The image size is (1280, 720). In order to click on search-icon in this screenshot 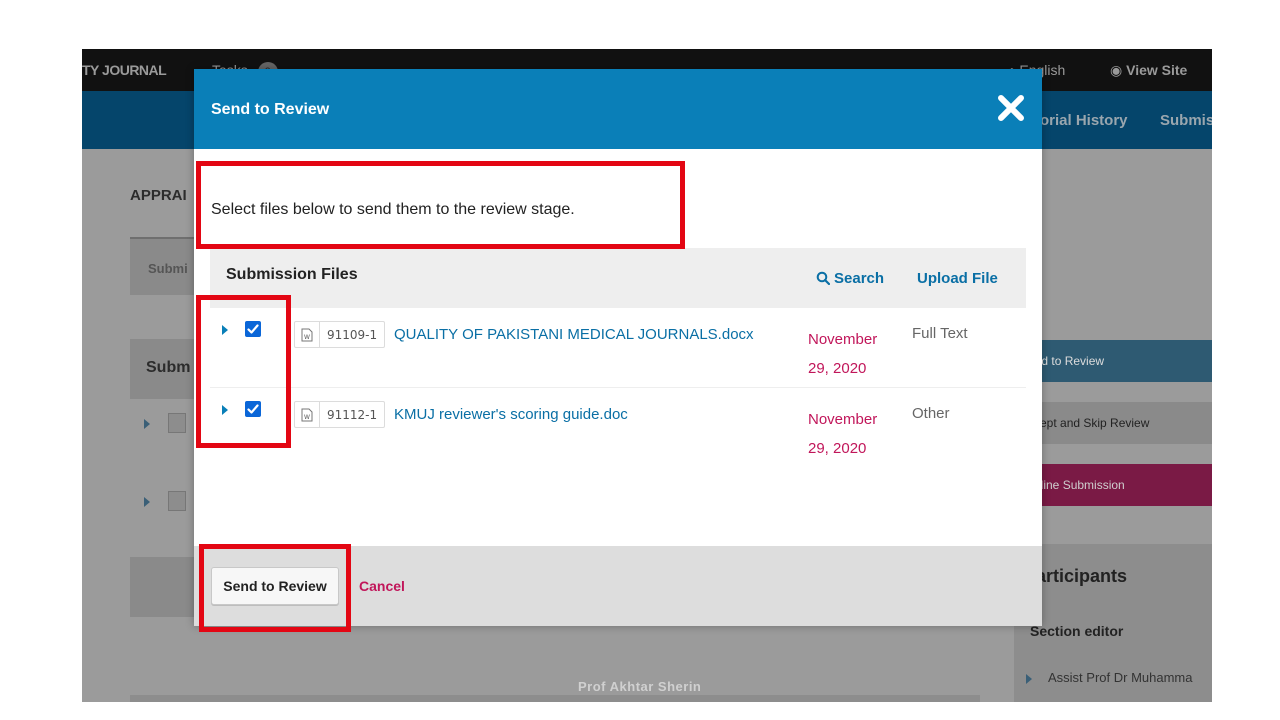, I will do `click(823, 278)`.